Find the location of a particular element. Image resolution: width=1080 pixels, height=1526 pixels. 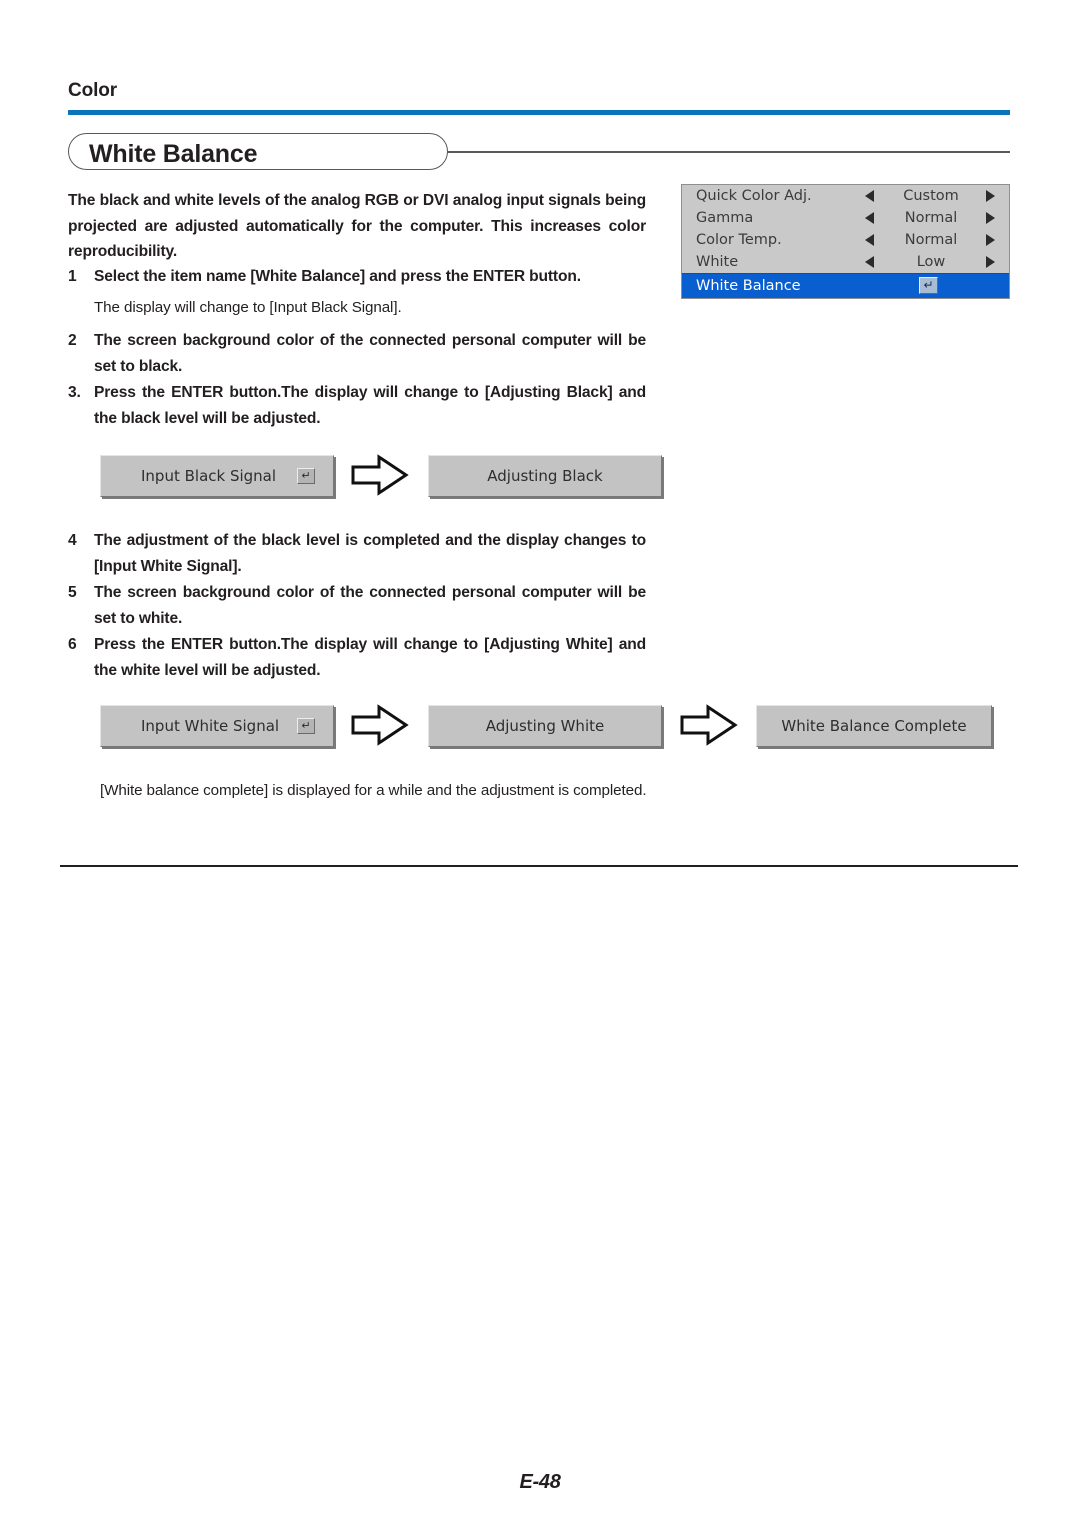

title-capsule: White Balance is located at coordinates (258, 151).